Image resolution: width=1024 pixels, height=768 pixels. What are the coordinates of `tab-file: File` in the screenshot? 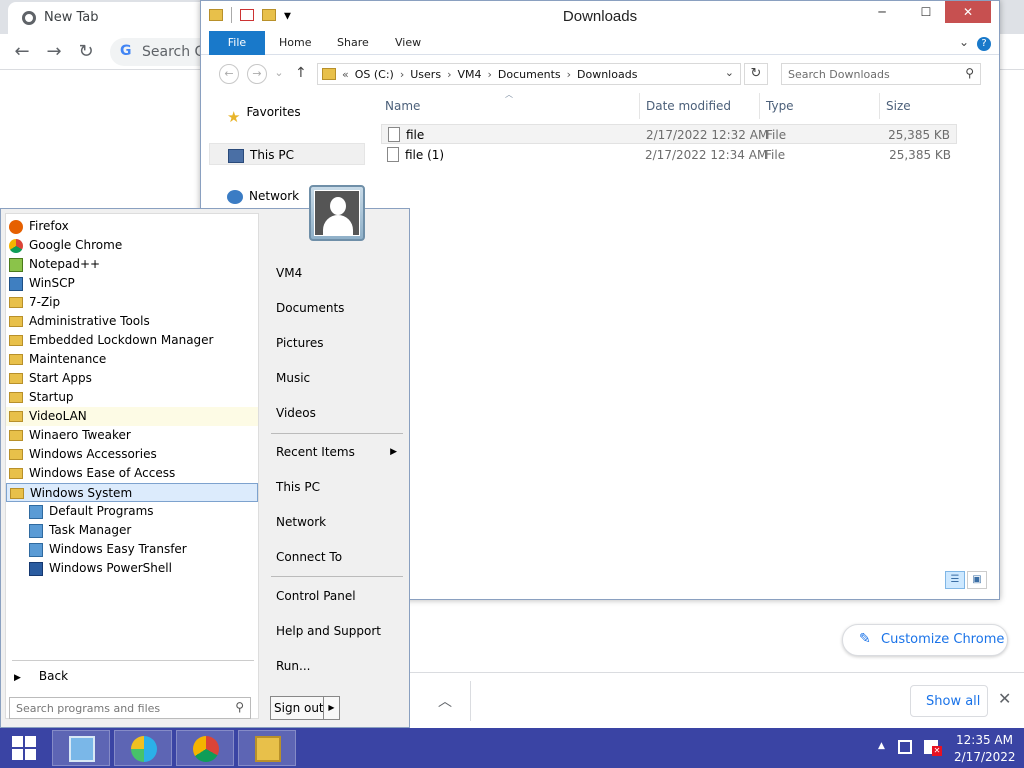 It's located at (237, 43).